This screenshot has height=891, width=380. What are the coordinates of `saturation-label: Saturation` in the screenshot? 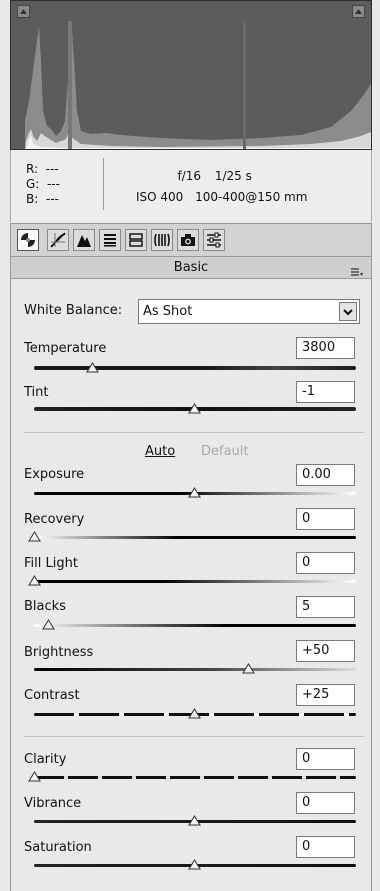 It's located at (58, 847).